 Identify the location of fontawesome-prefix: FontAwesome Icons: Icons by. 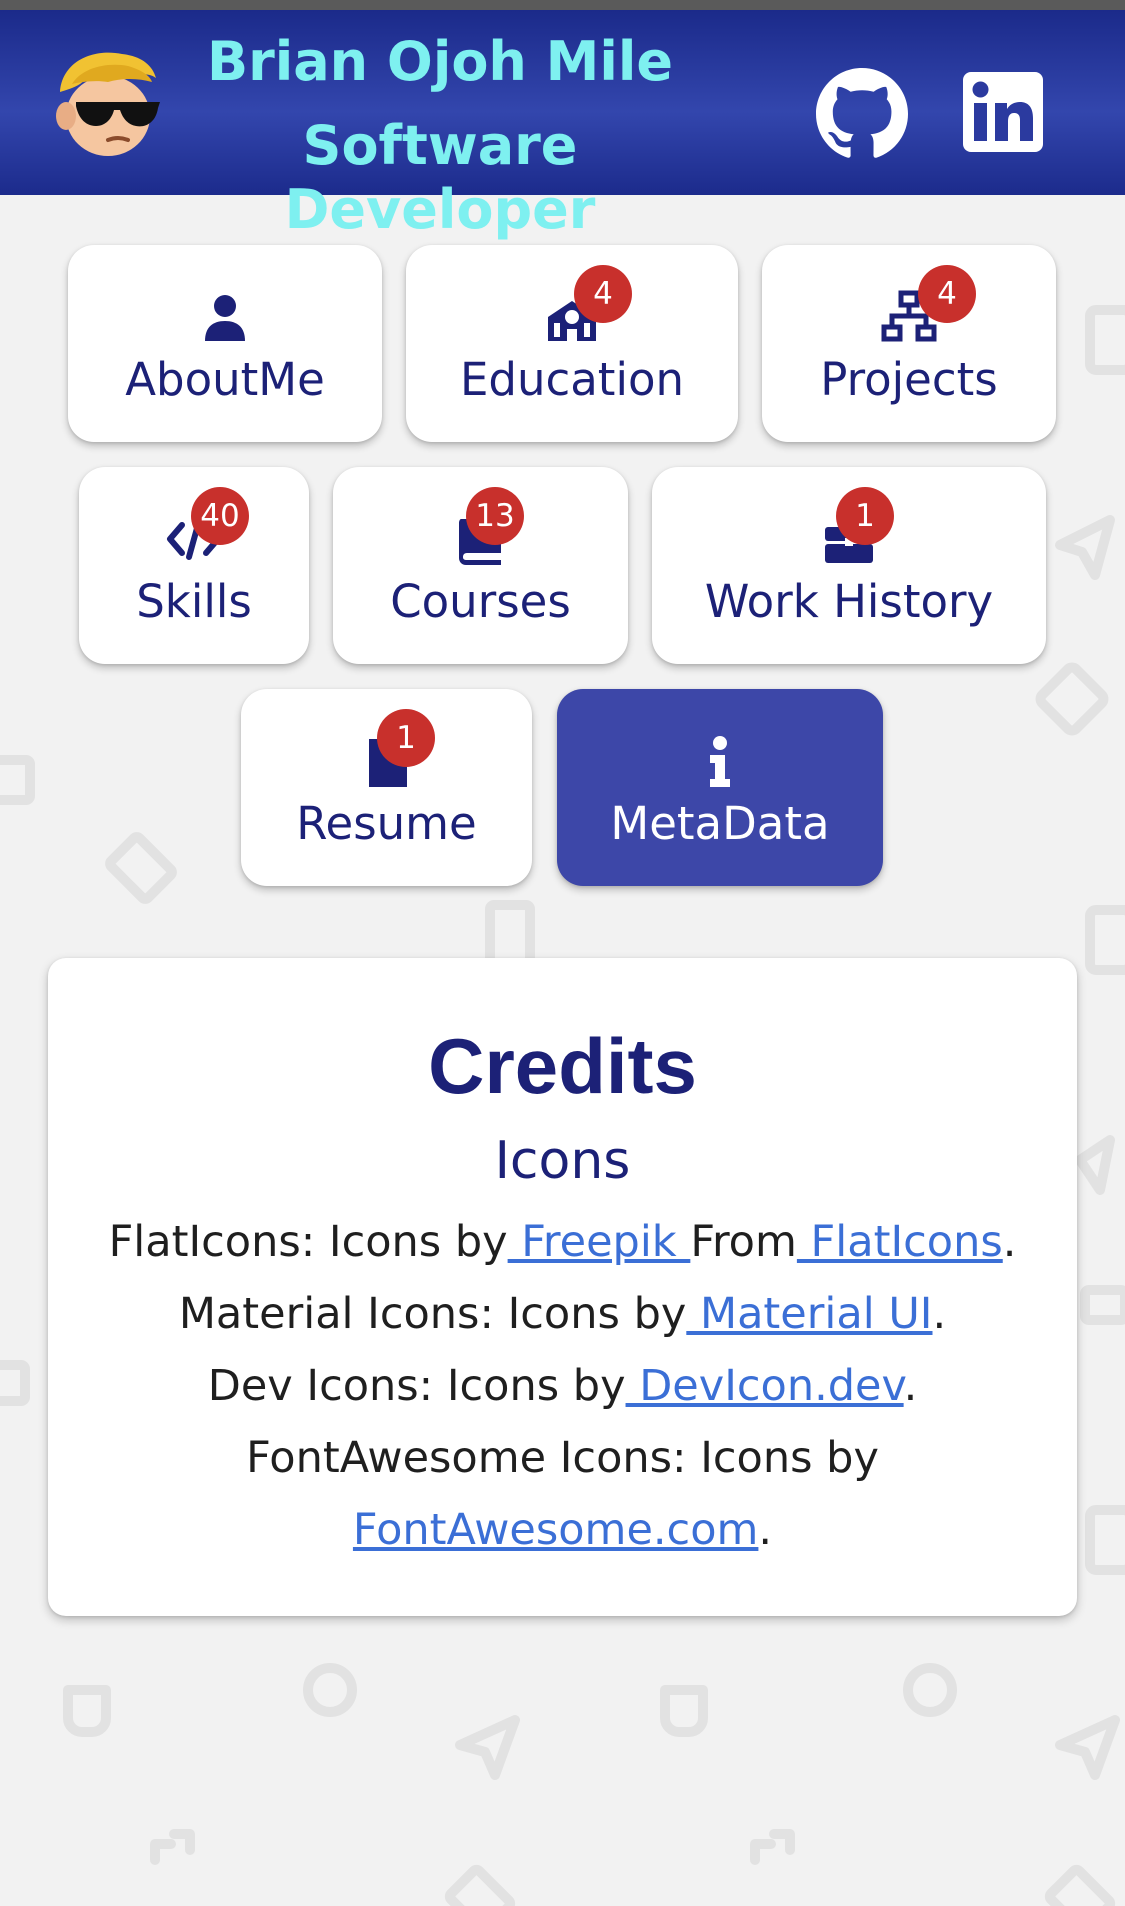
(562, 1458).